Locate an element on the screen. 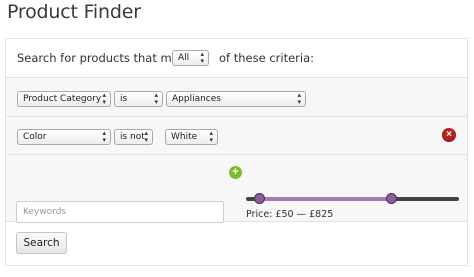 The width and height of the screenshot is (474, 277). criterion-field-value: Product Category is located at coordinates (62, 99).